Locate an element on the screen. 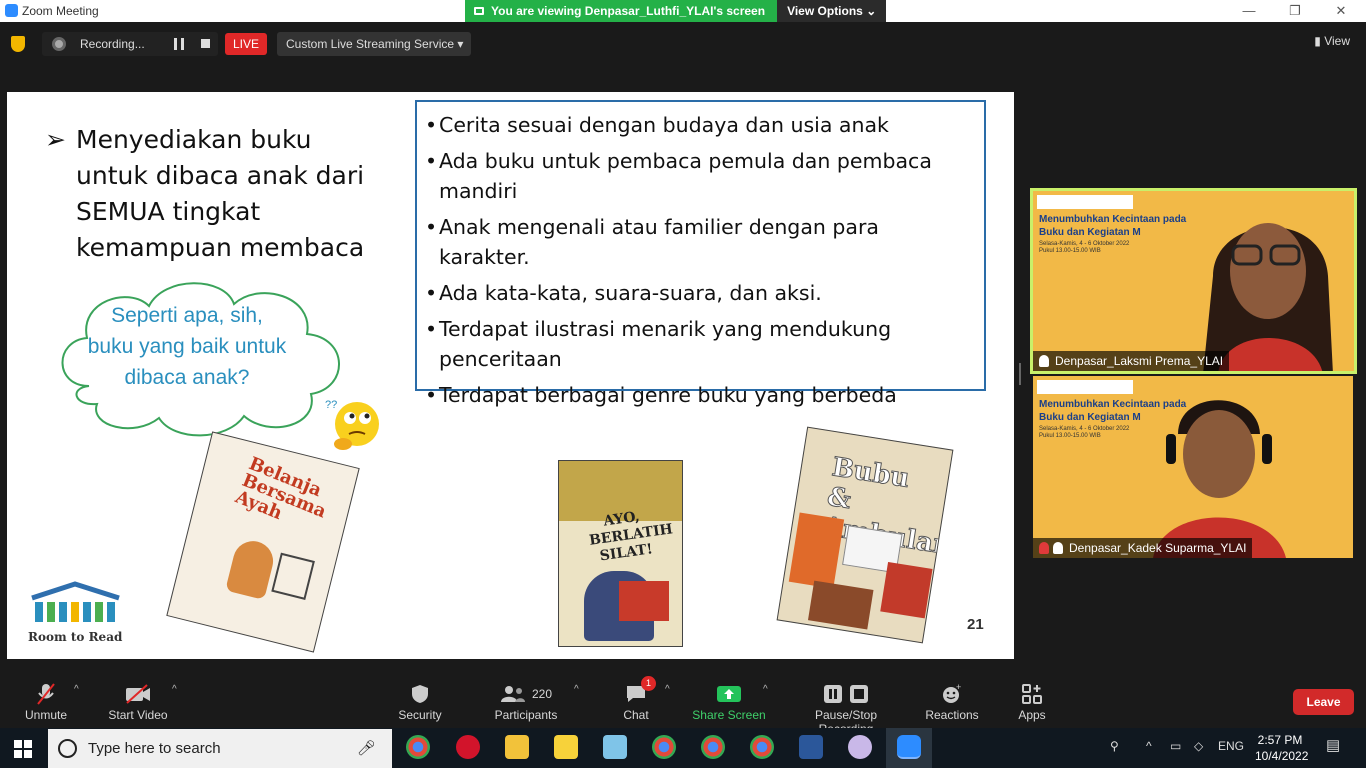 This screenshot has width=1366, height=768. file-explorer-icon is located at coordinates (517, 747).